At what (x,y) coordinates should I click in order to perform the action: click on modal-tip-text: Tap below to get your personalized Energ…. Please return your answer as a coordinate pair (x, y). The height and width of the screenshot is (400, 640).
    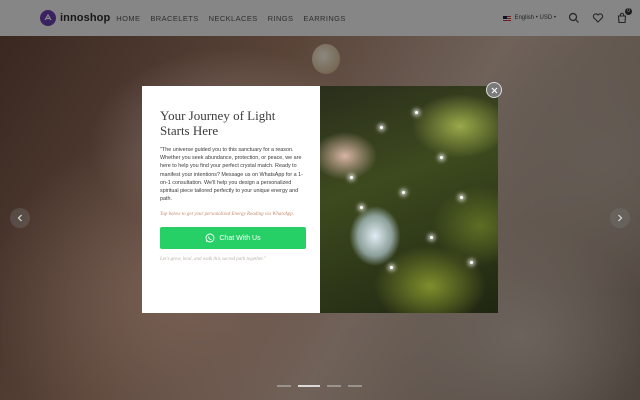
    Looking at the image, I should click on (227, 215).